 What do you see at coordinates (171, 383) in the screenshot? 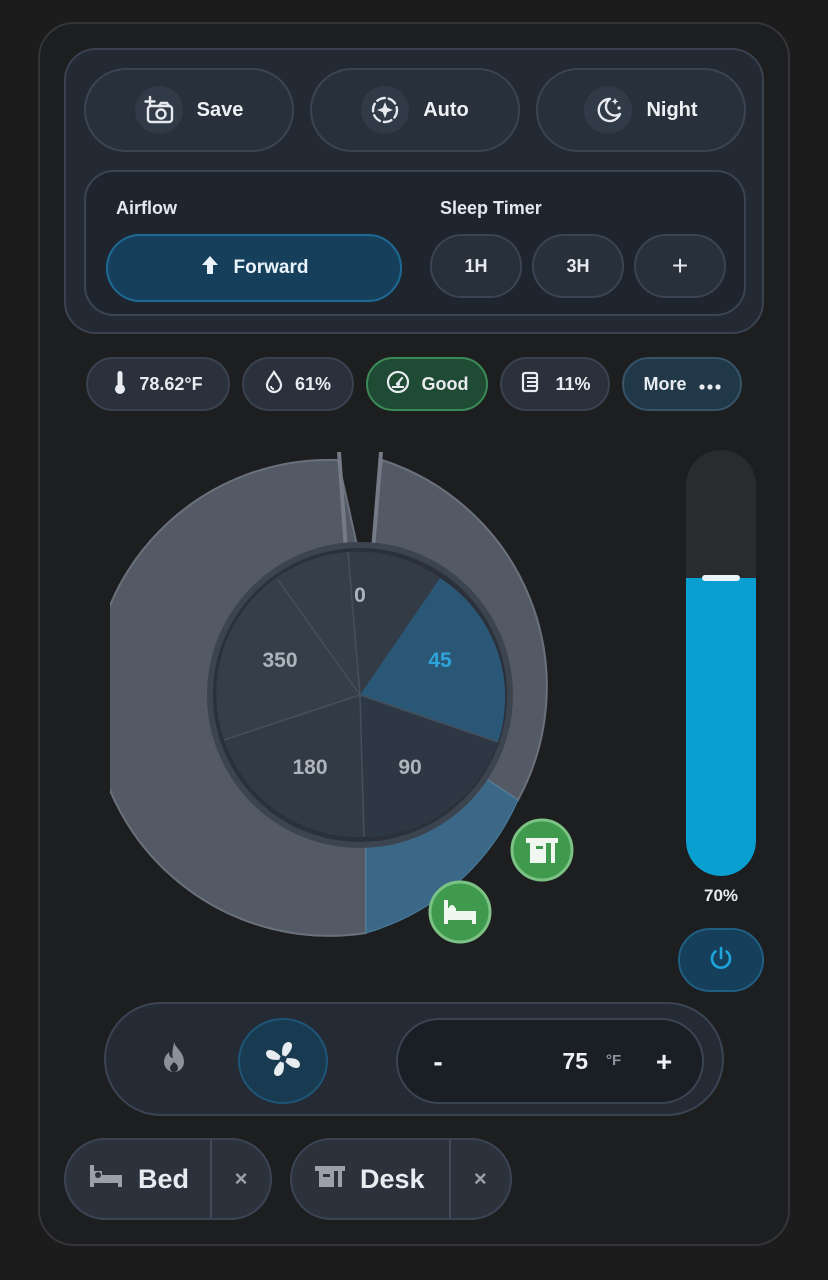
I see `temperature-value: 78.62°F` at bounding box center [171, 383].